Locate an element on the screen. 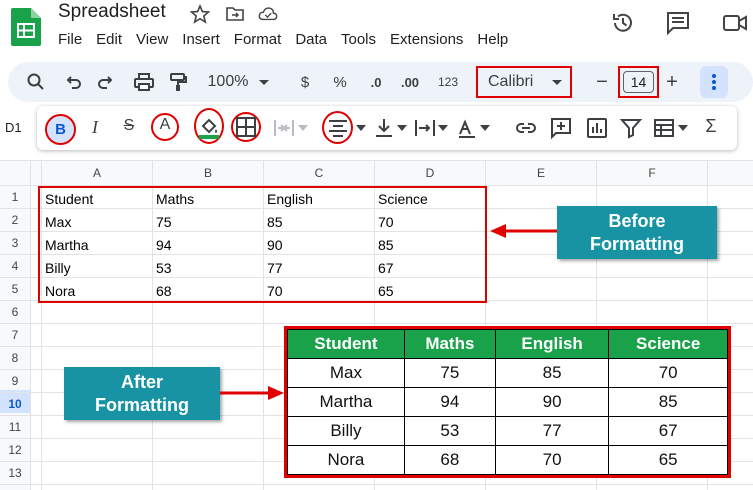 The image size is (753, 490). table-row: Billy 53 77 67 is located at coordinates (507, 431).